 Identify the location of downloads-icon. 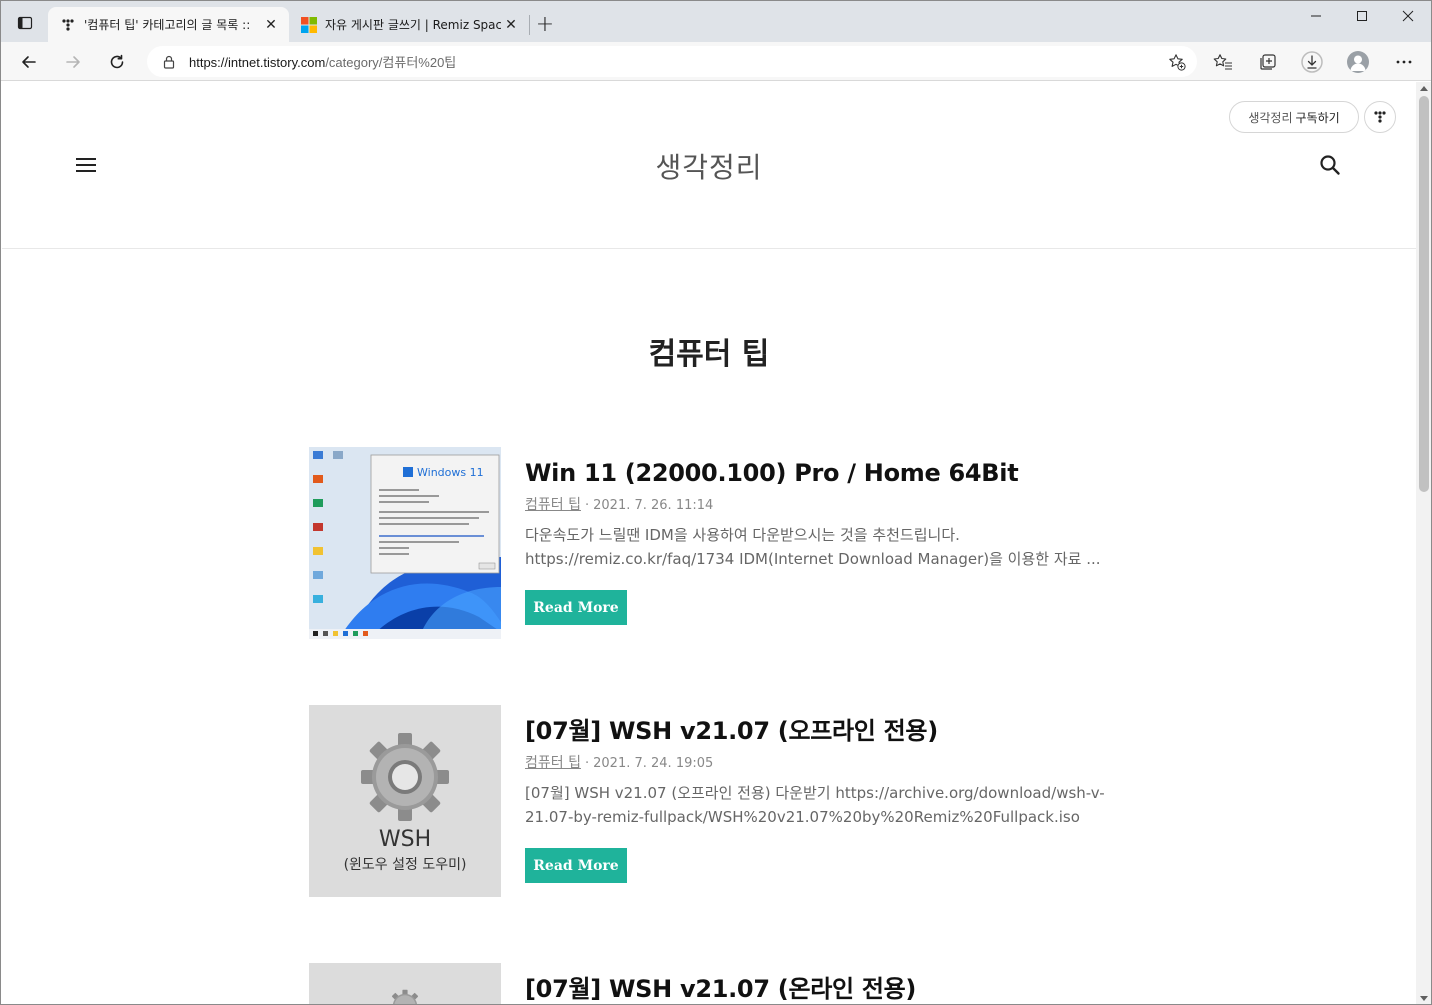
(1312, 62).